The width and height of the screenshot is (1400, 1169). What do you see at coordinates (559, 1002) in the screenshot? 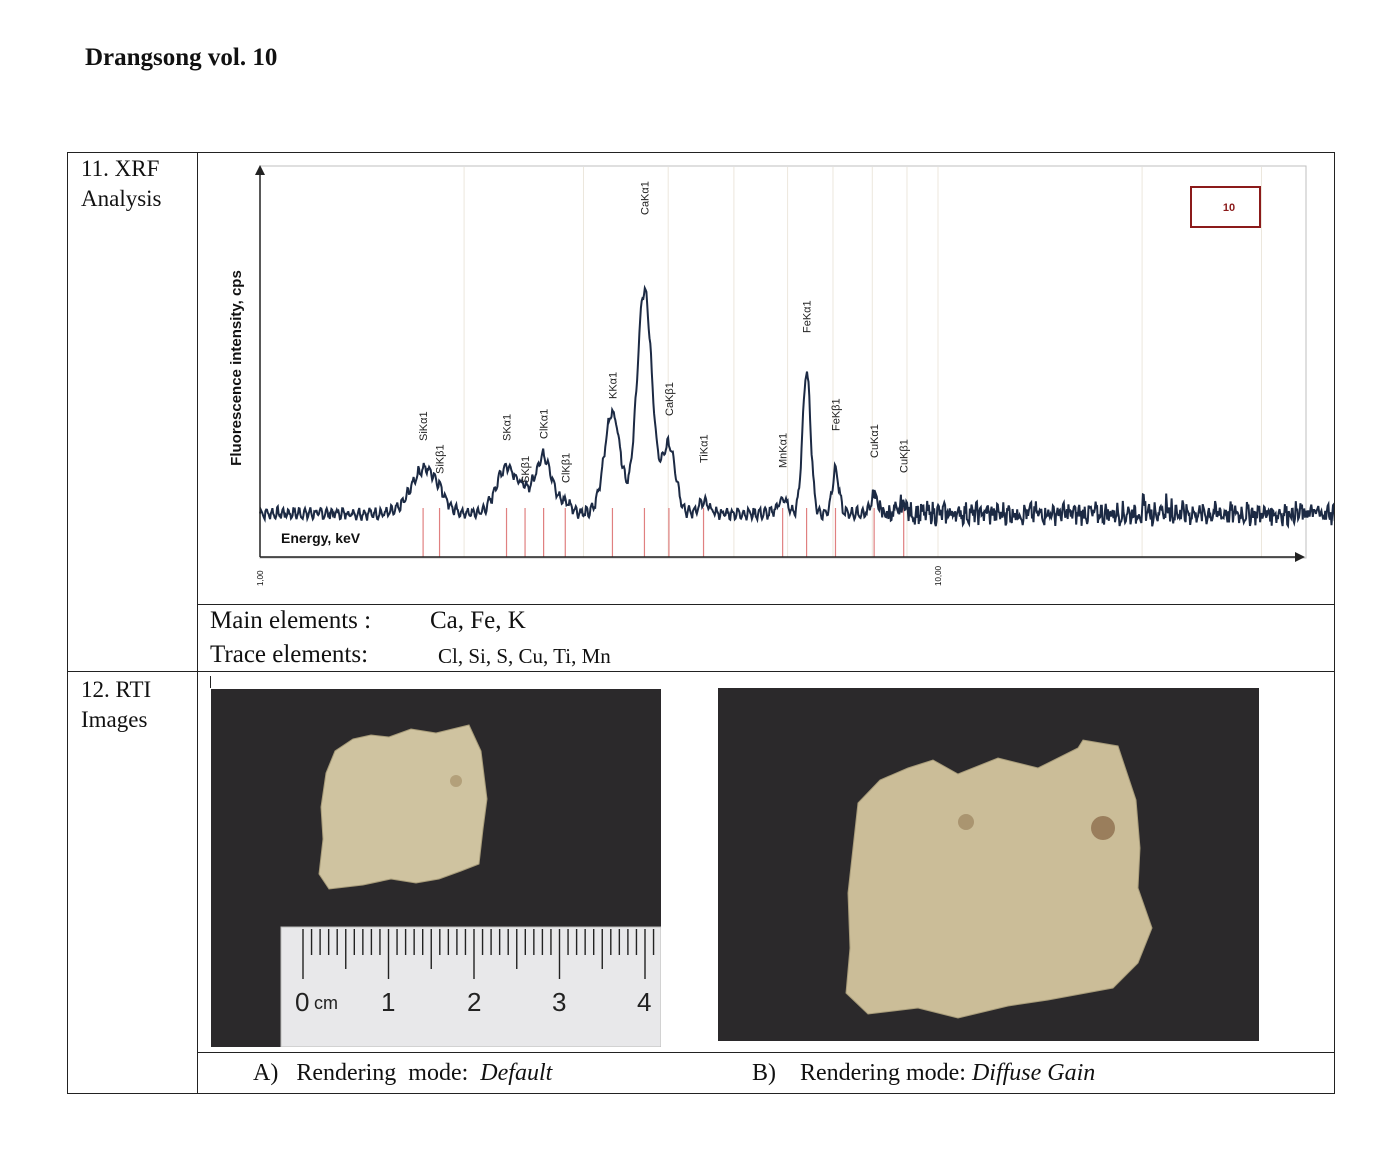
I see `ruler-label-3: 3` at bounding box center [559, 1002].